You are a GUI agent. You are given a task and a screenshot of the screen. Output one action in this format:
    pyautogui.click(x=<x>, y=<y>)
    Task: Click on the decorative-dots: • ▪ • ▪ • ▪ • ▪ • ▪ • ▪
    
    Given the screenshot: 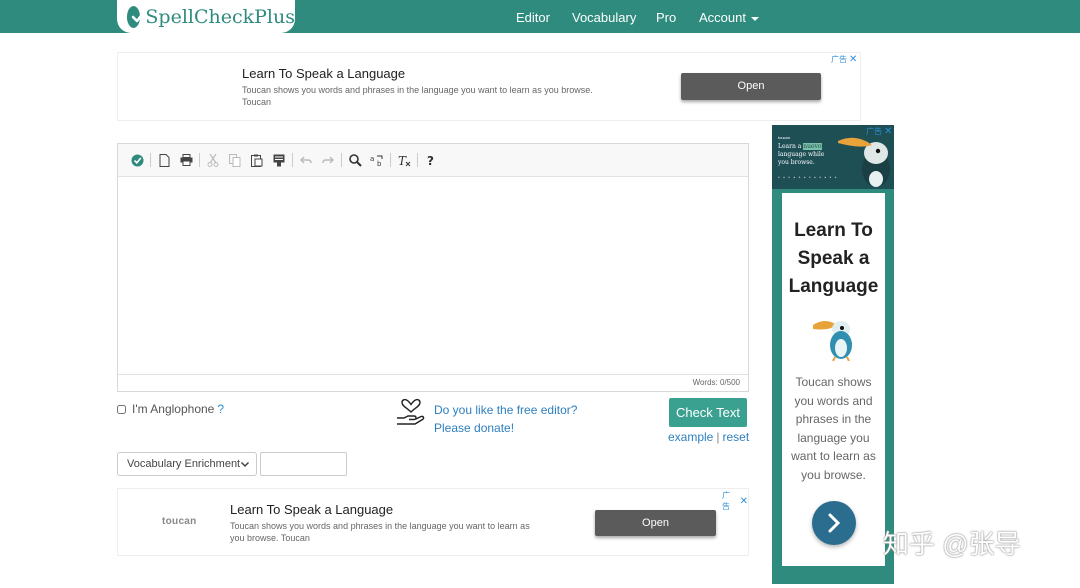 What is the action you would take?
    pyautogui.click(x=808, y=178)
    